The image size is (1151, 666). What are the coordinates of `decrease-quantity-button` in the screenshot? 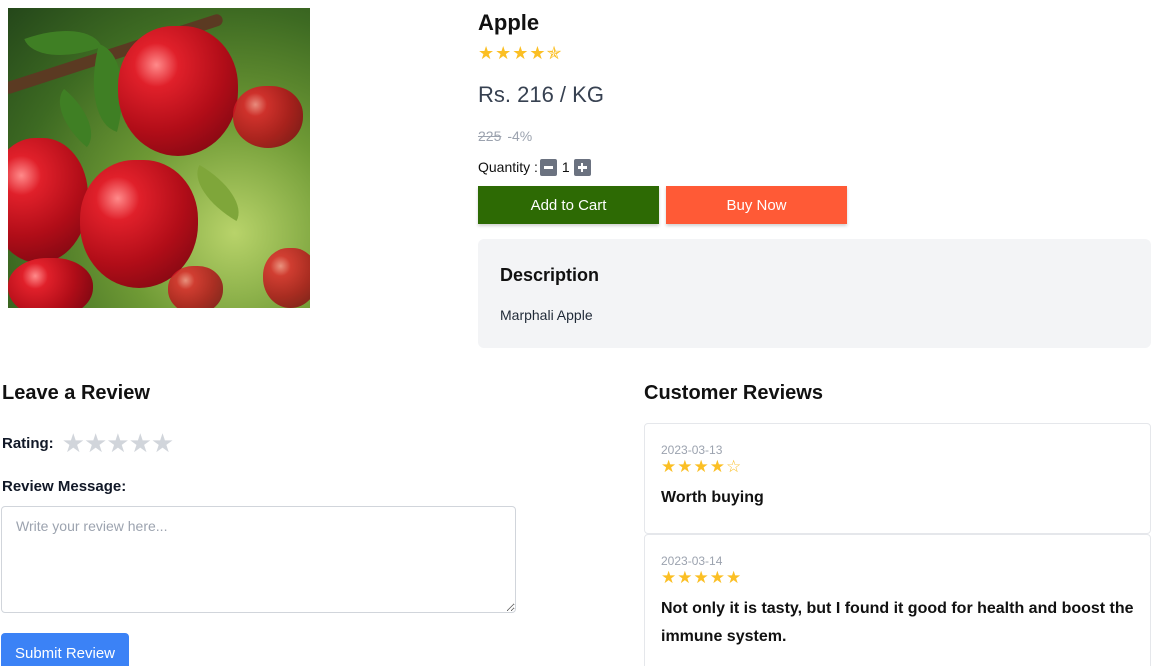 It's located at (548, 167).